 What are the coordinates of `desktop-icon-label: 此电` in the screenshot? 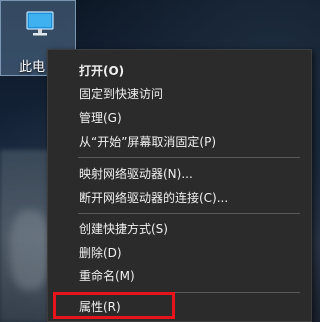 It's located at (32, 67).